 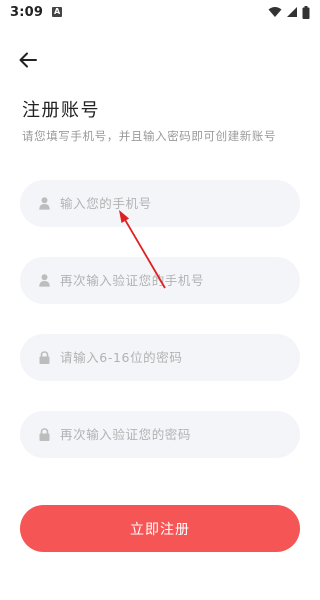 What do you see at coordinates (61, 110) in the screenshot?
I see `page-title: 注册账号` at bounding box center [61, 110].